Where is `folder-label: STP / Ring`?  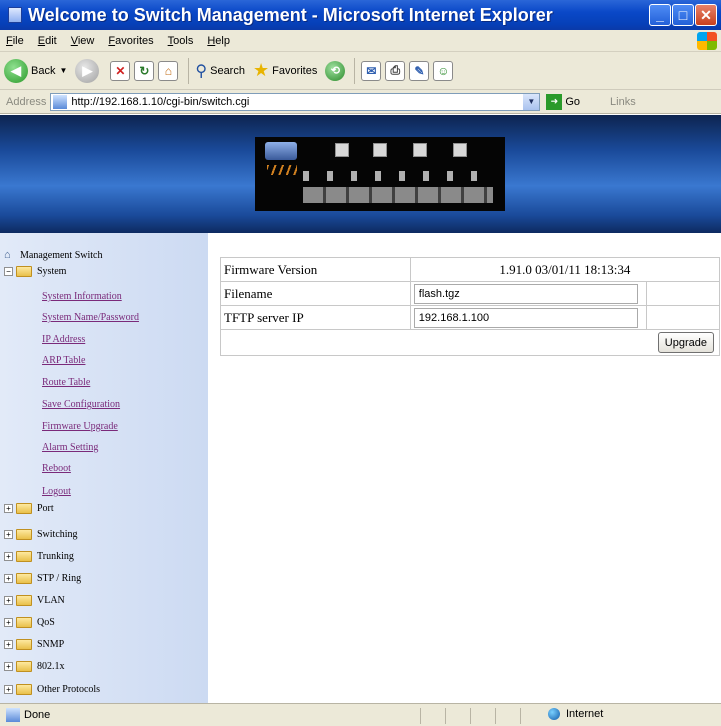 folder-label: STP / Ring is located at coordinates (59, 578).